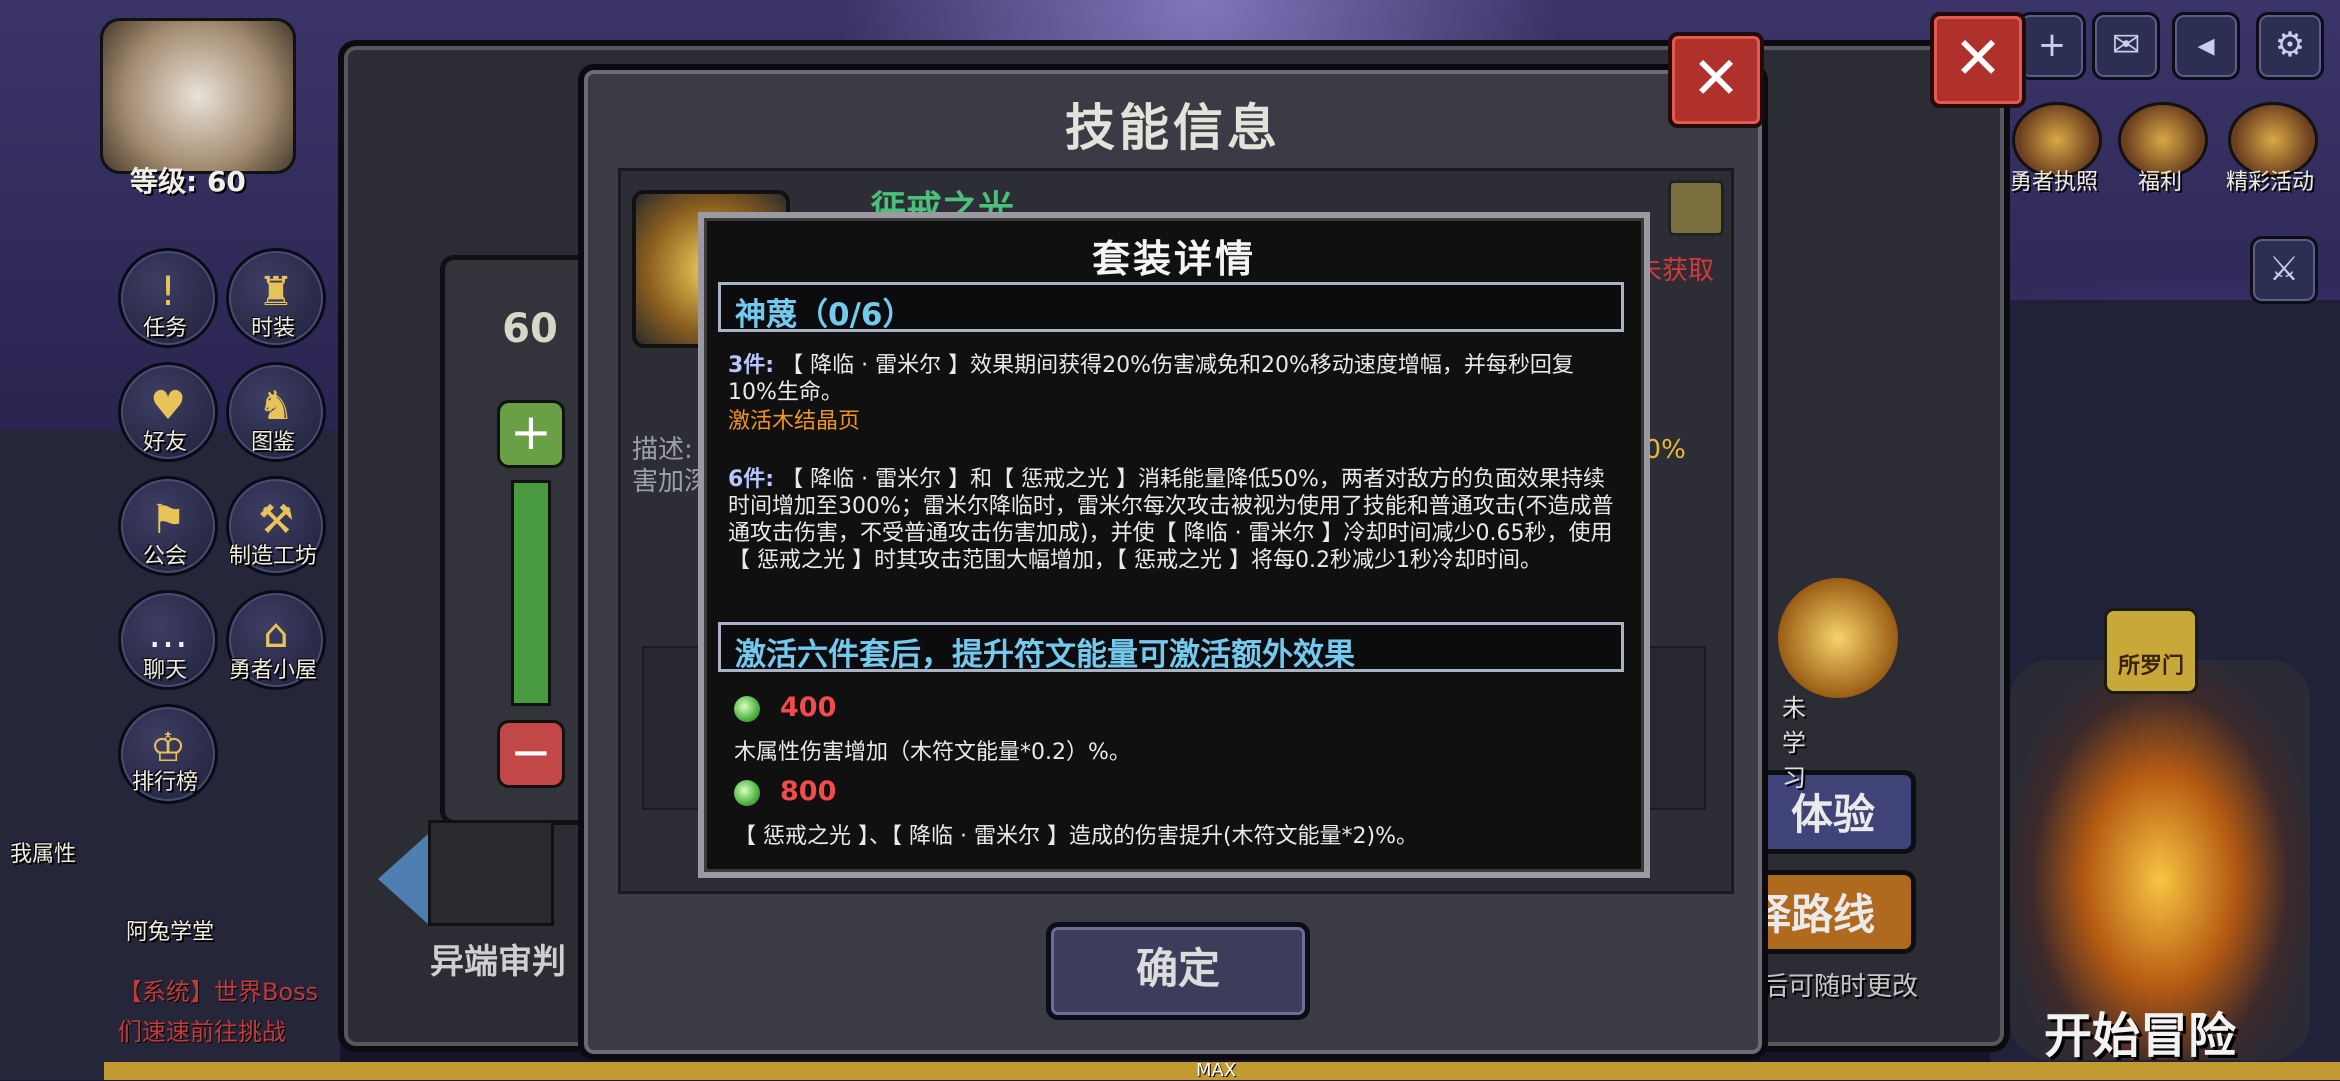 Image resolution: width=2340 pixels, height=1081 pixels. I want to click on popup-title: 套装详情, so click(1173, 259).